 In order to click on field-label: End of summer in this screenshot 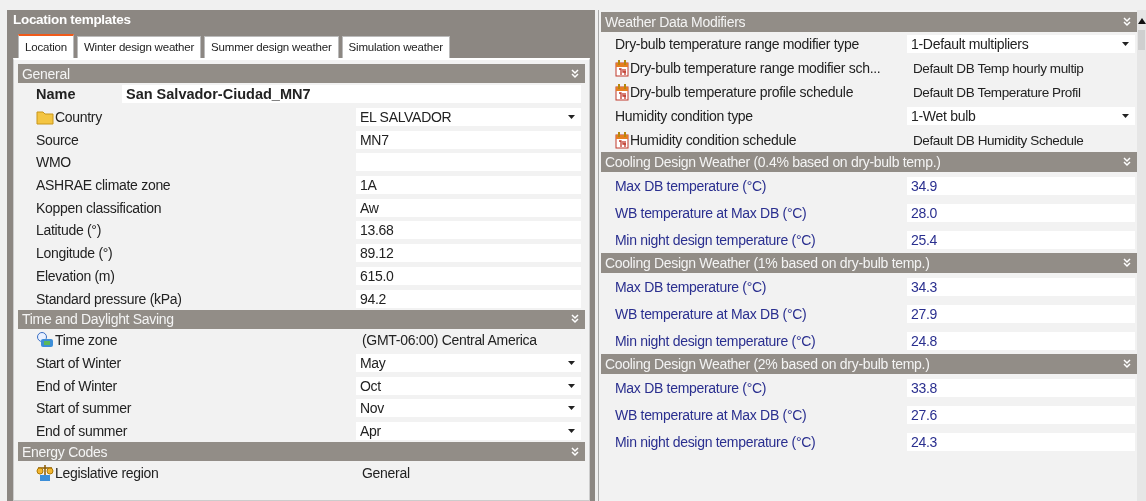, I will do `click(82, 430)`.